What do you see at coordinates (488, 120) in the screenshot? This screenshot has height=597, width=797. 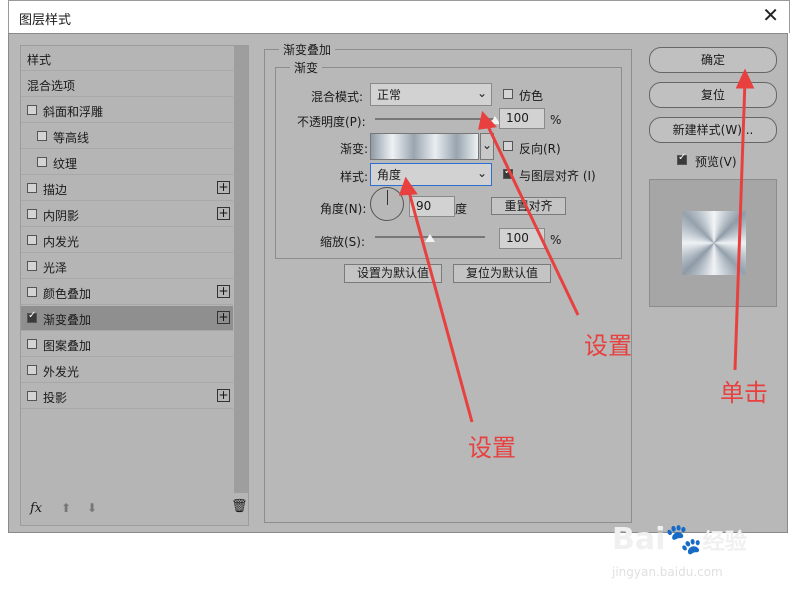 I see `arrowhead-opacity` at bounding box center [488, 120].